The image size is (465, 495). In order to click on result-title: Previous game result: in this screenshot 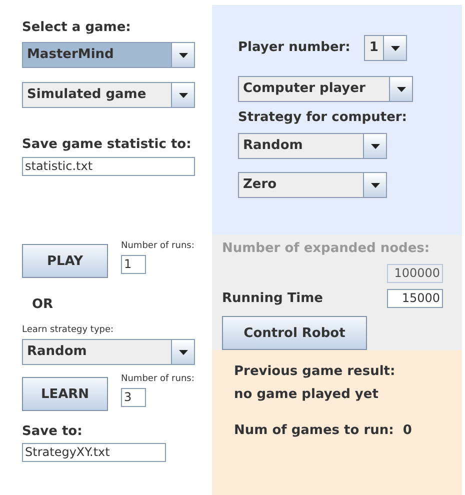, I will do `click(315, 372)`.